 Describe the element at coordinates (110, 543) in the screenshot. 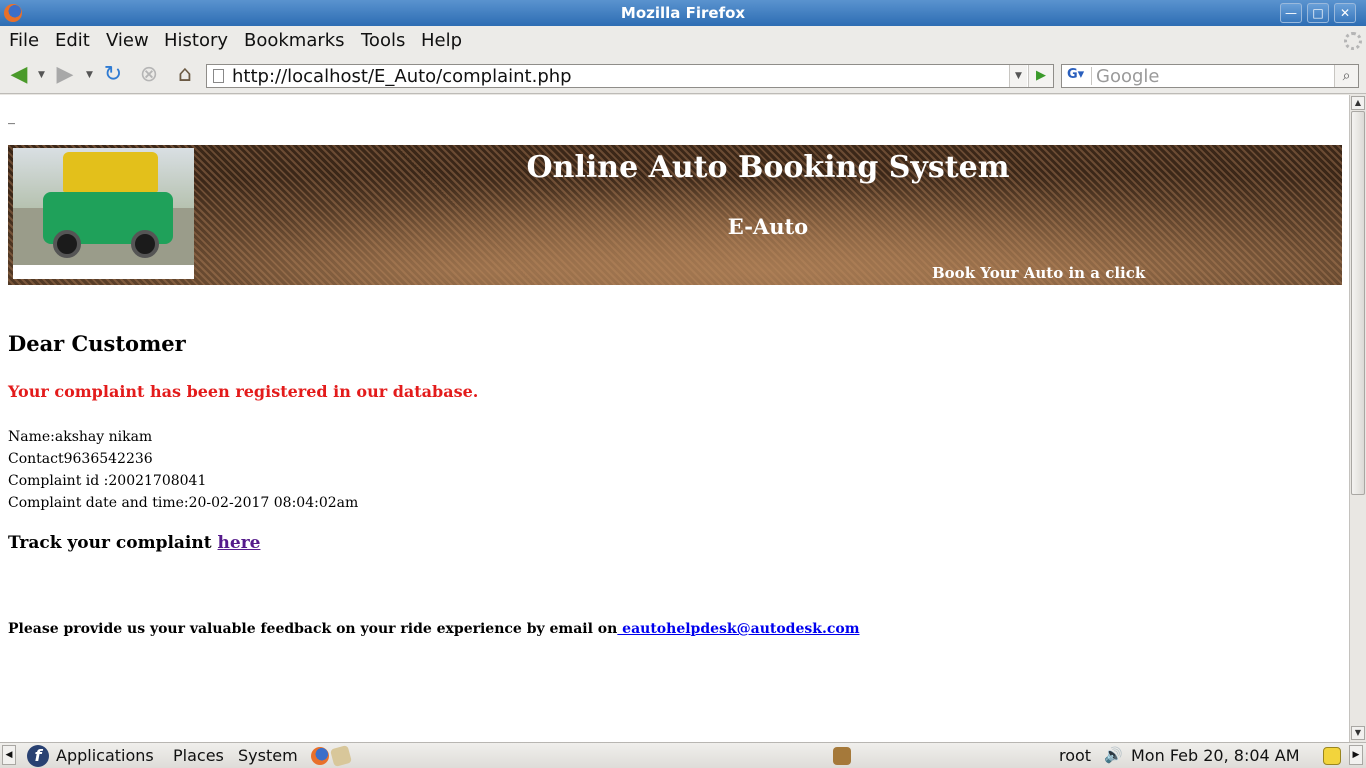

I see `track-text: Track your complaint` at that location.